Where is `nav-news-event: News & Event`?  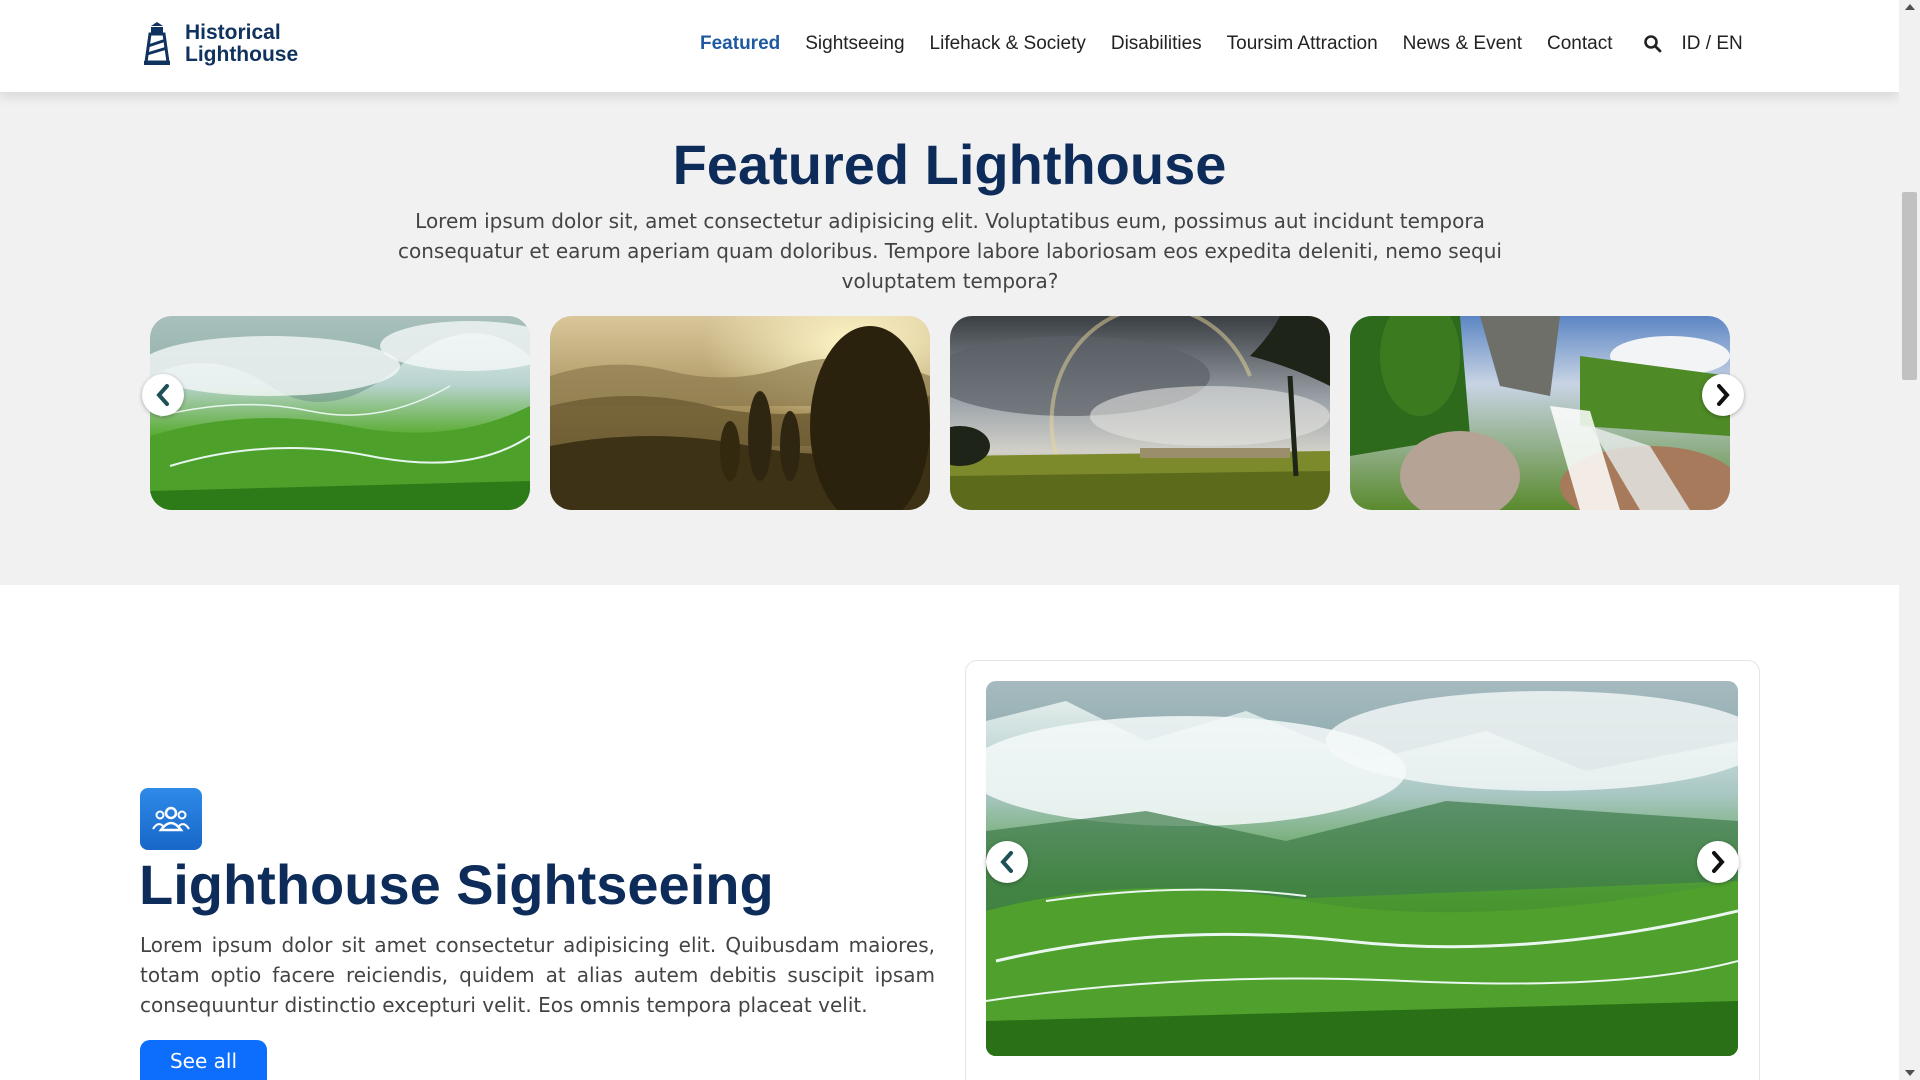 nav-news-event: News & Event is located at coordinates (1462, 44).